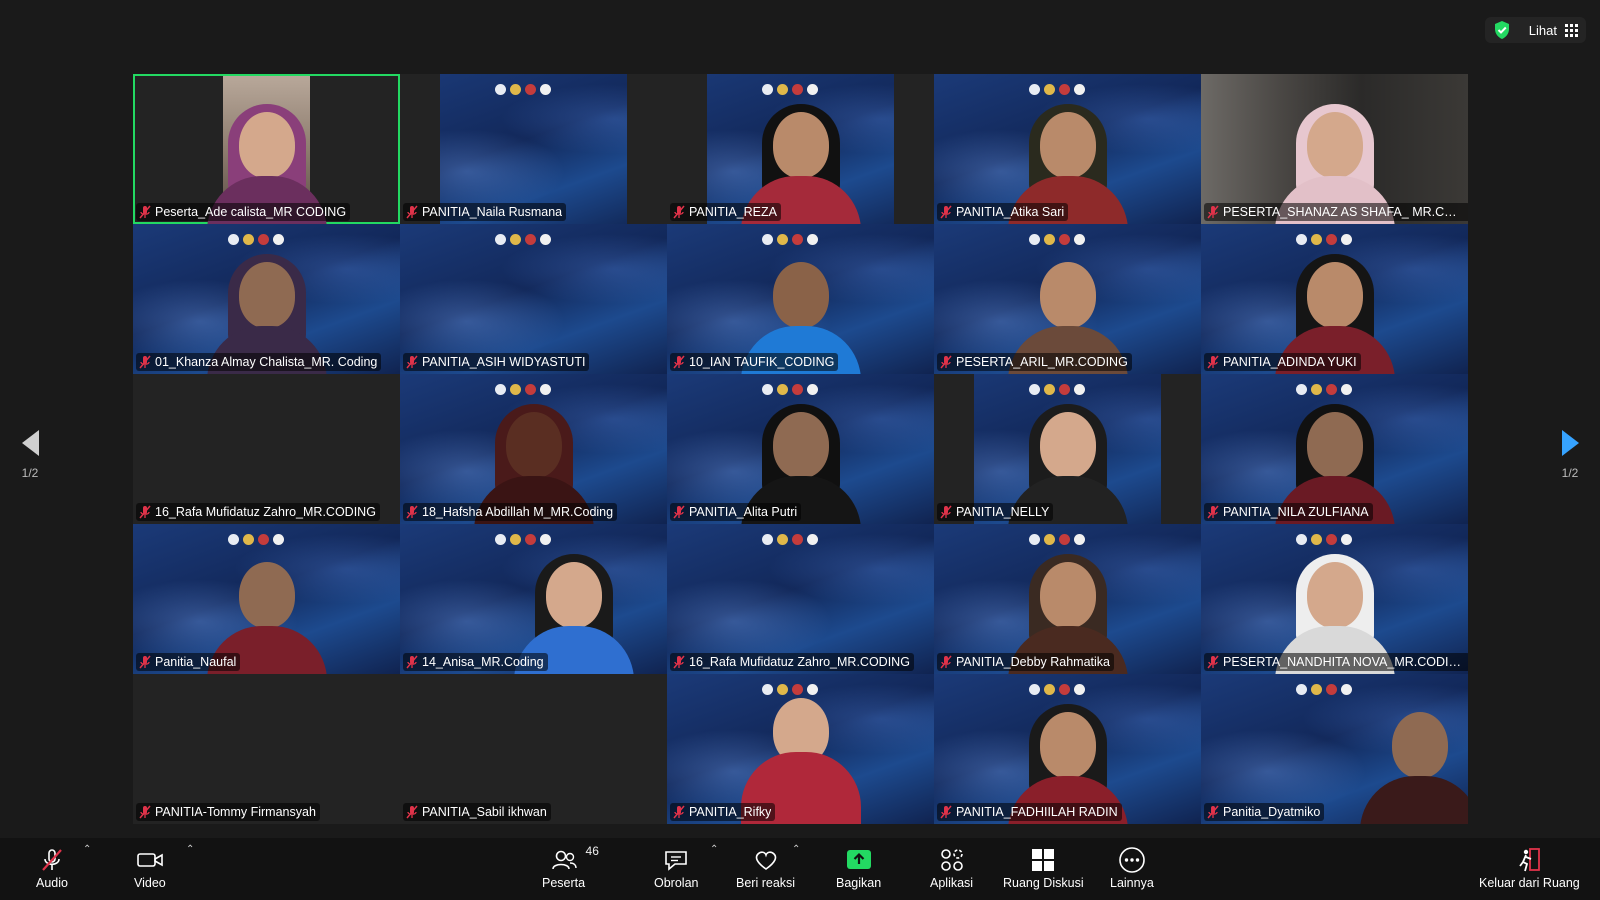 The image size is (1600, 900). What do you see at coordinates (235, 812) in the screenshot?
I see `participant-name: PANITIA-Tommy Firmansyah` at bounding box center [235, 812].